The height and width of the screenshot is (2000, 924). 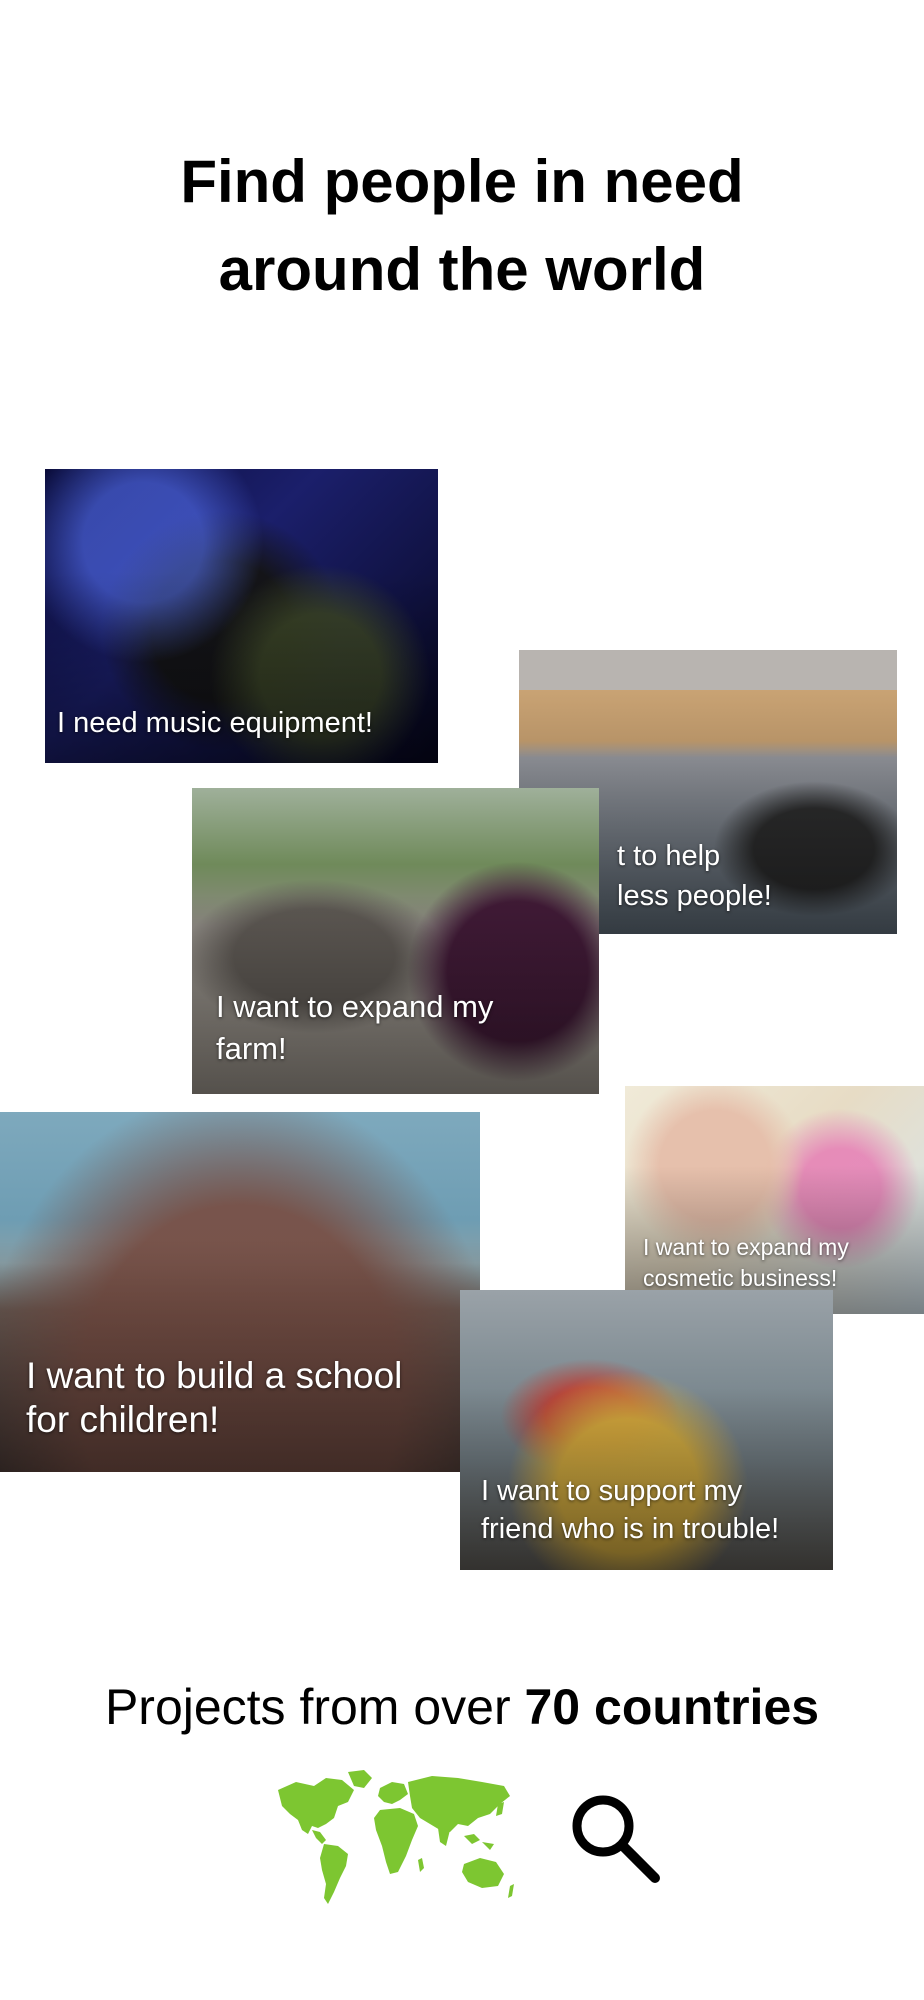 What do you see at coordinates (462, 181) in the screenshot?
I see `headline-line-1: Find people in need` at bounding box center [462, 181].